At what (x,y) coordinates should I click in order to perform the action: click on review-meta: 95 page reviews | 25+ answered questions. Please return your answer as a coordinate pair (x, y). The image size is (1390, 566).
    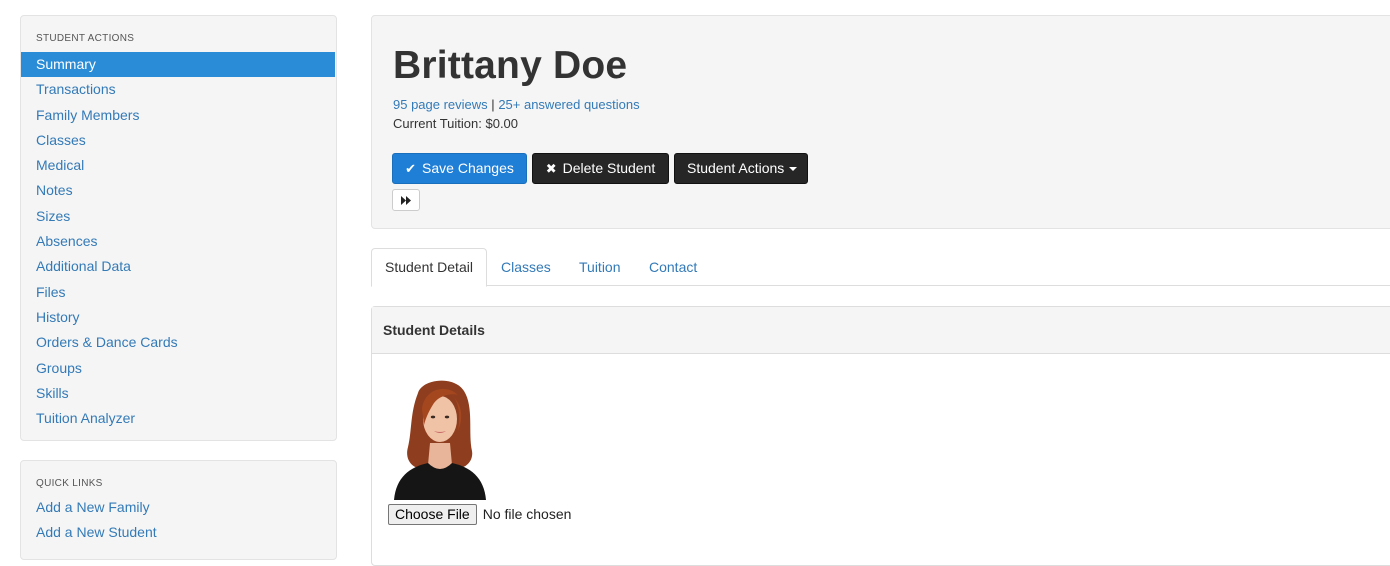
    Looking at the image, I should click on (516, 105).